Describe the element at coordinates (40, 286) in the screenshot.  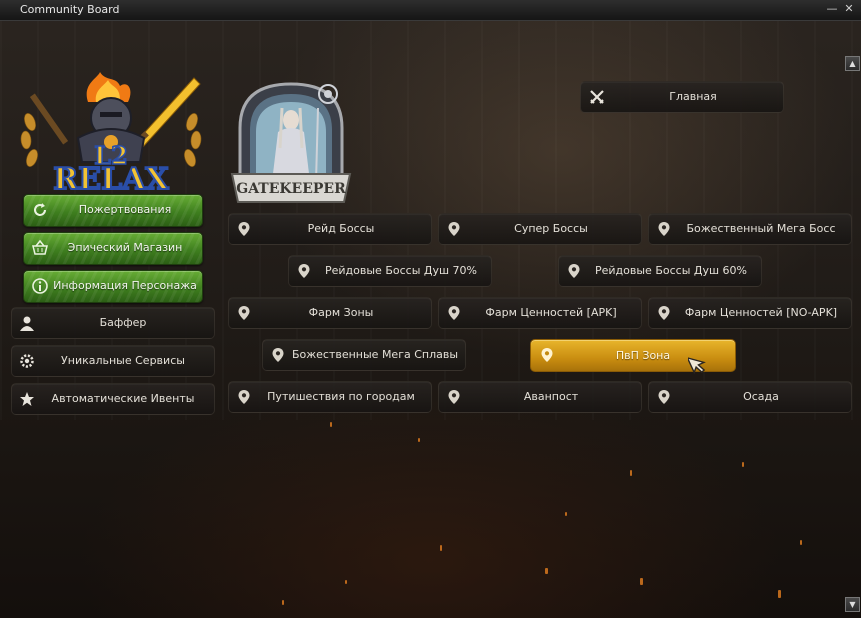
I see `info-icon` at that location.